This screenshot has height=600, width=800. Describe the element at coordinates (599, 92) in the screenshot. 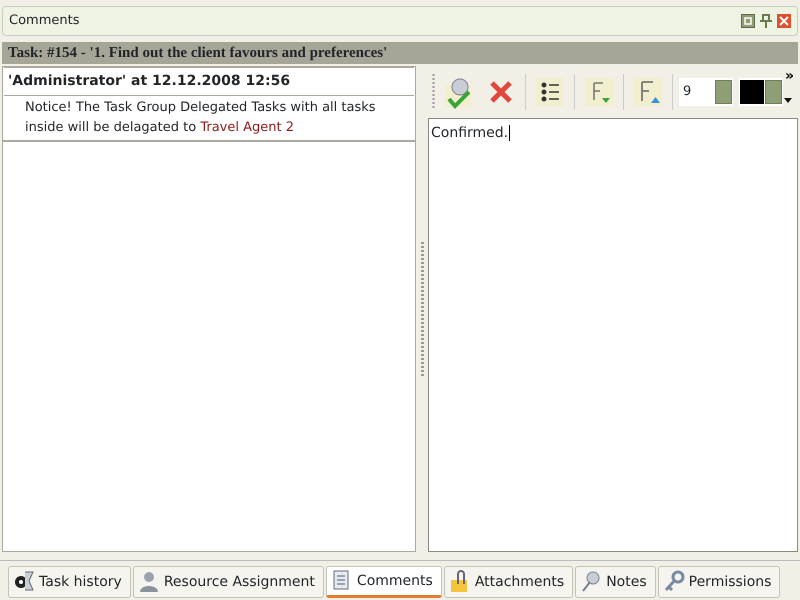

I see `font-down-icon` at that location.